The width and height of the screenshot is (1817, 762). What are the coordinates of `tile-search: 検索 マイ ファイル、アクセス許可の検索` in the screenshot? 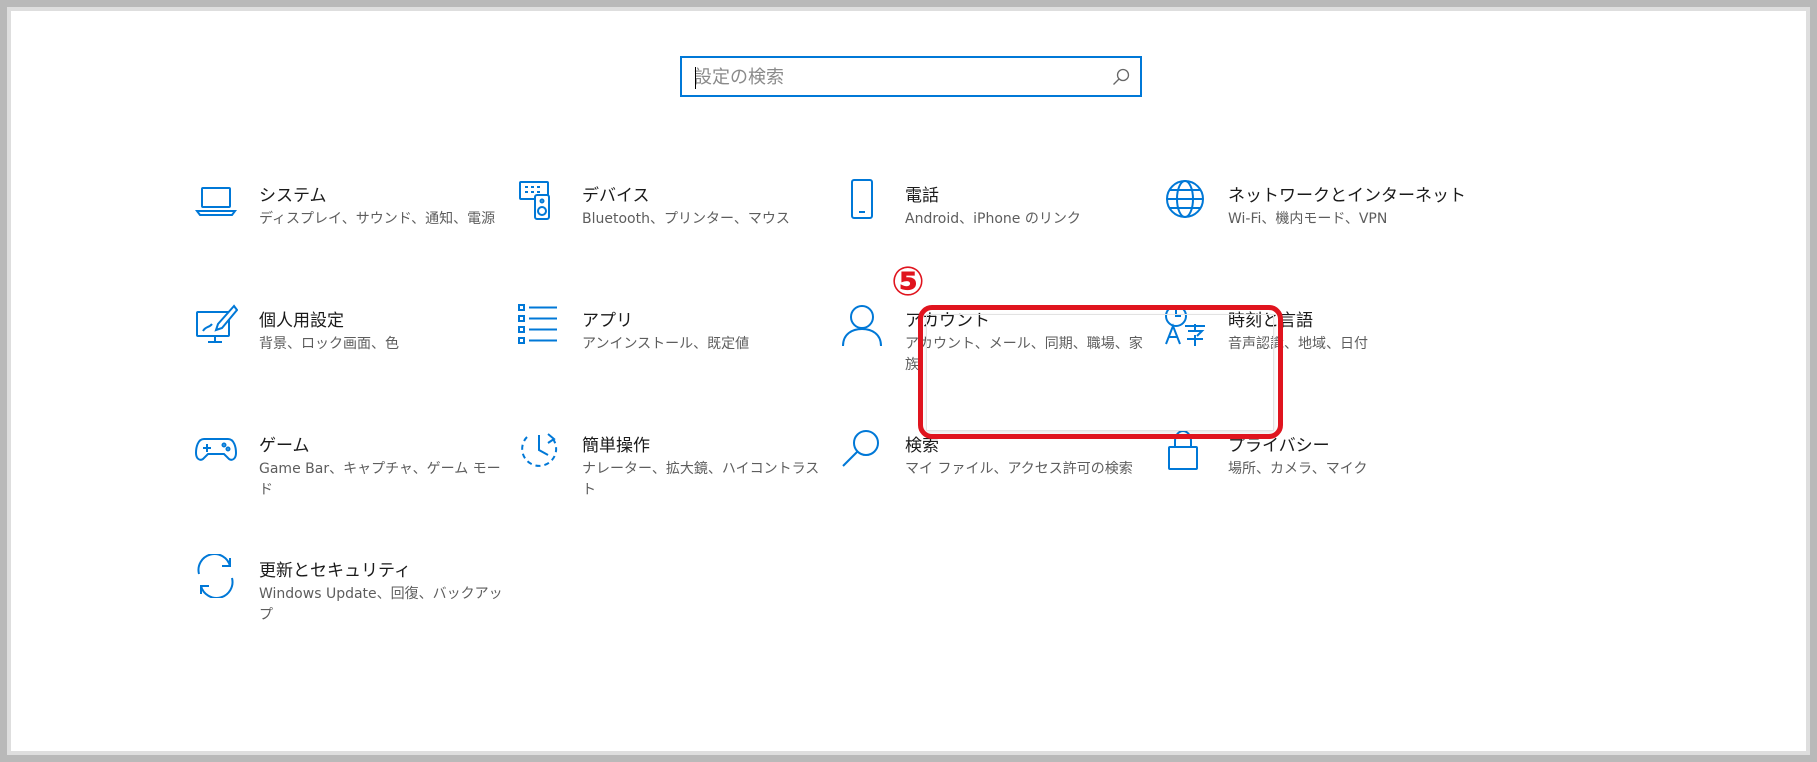 It's located at (990, 479).